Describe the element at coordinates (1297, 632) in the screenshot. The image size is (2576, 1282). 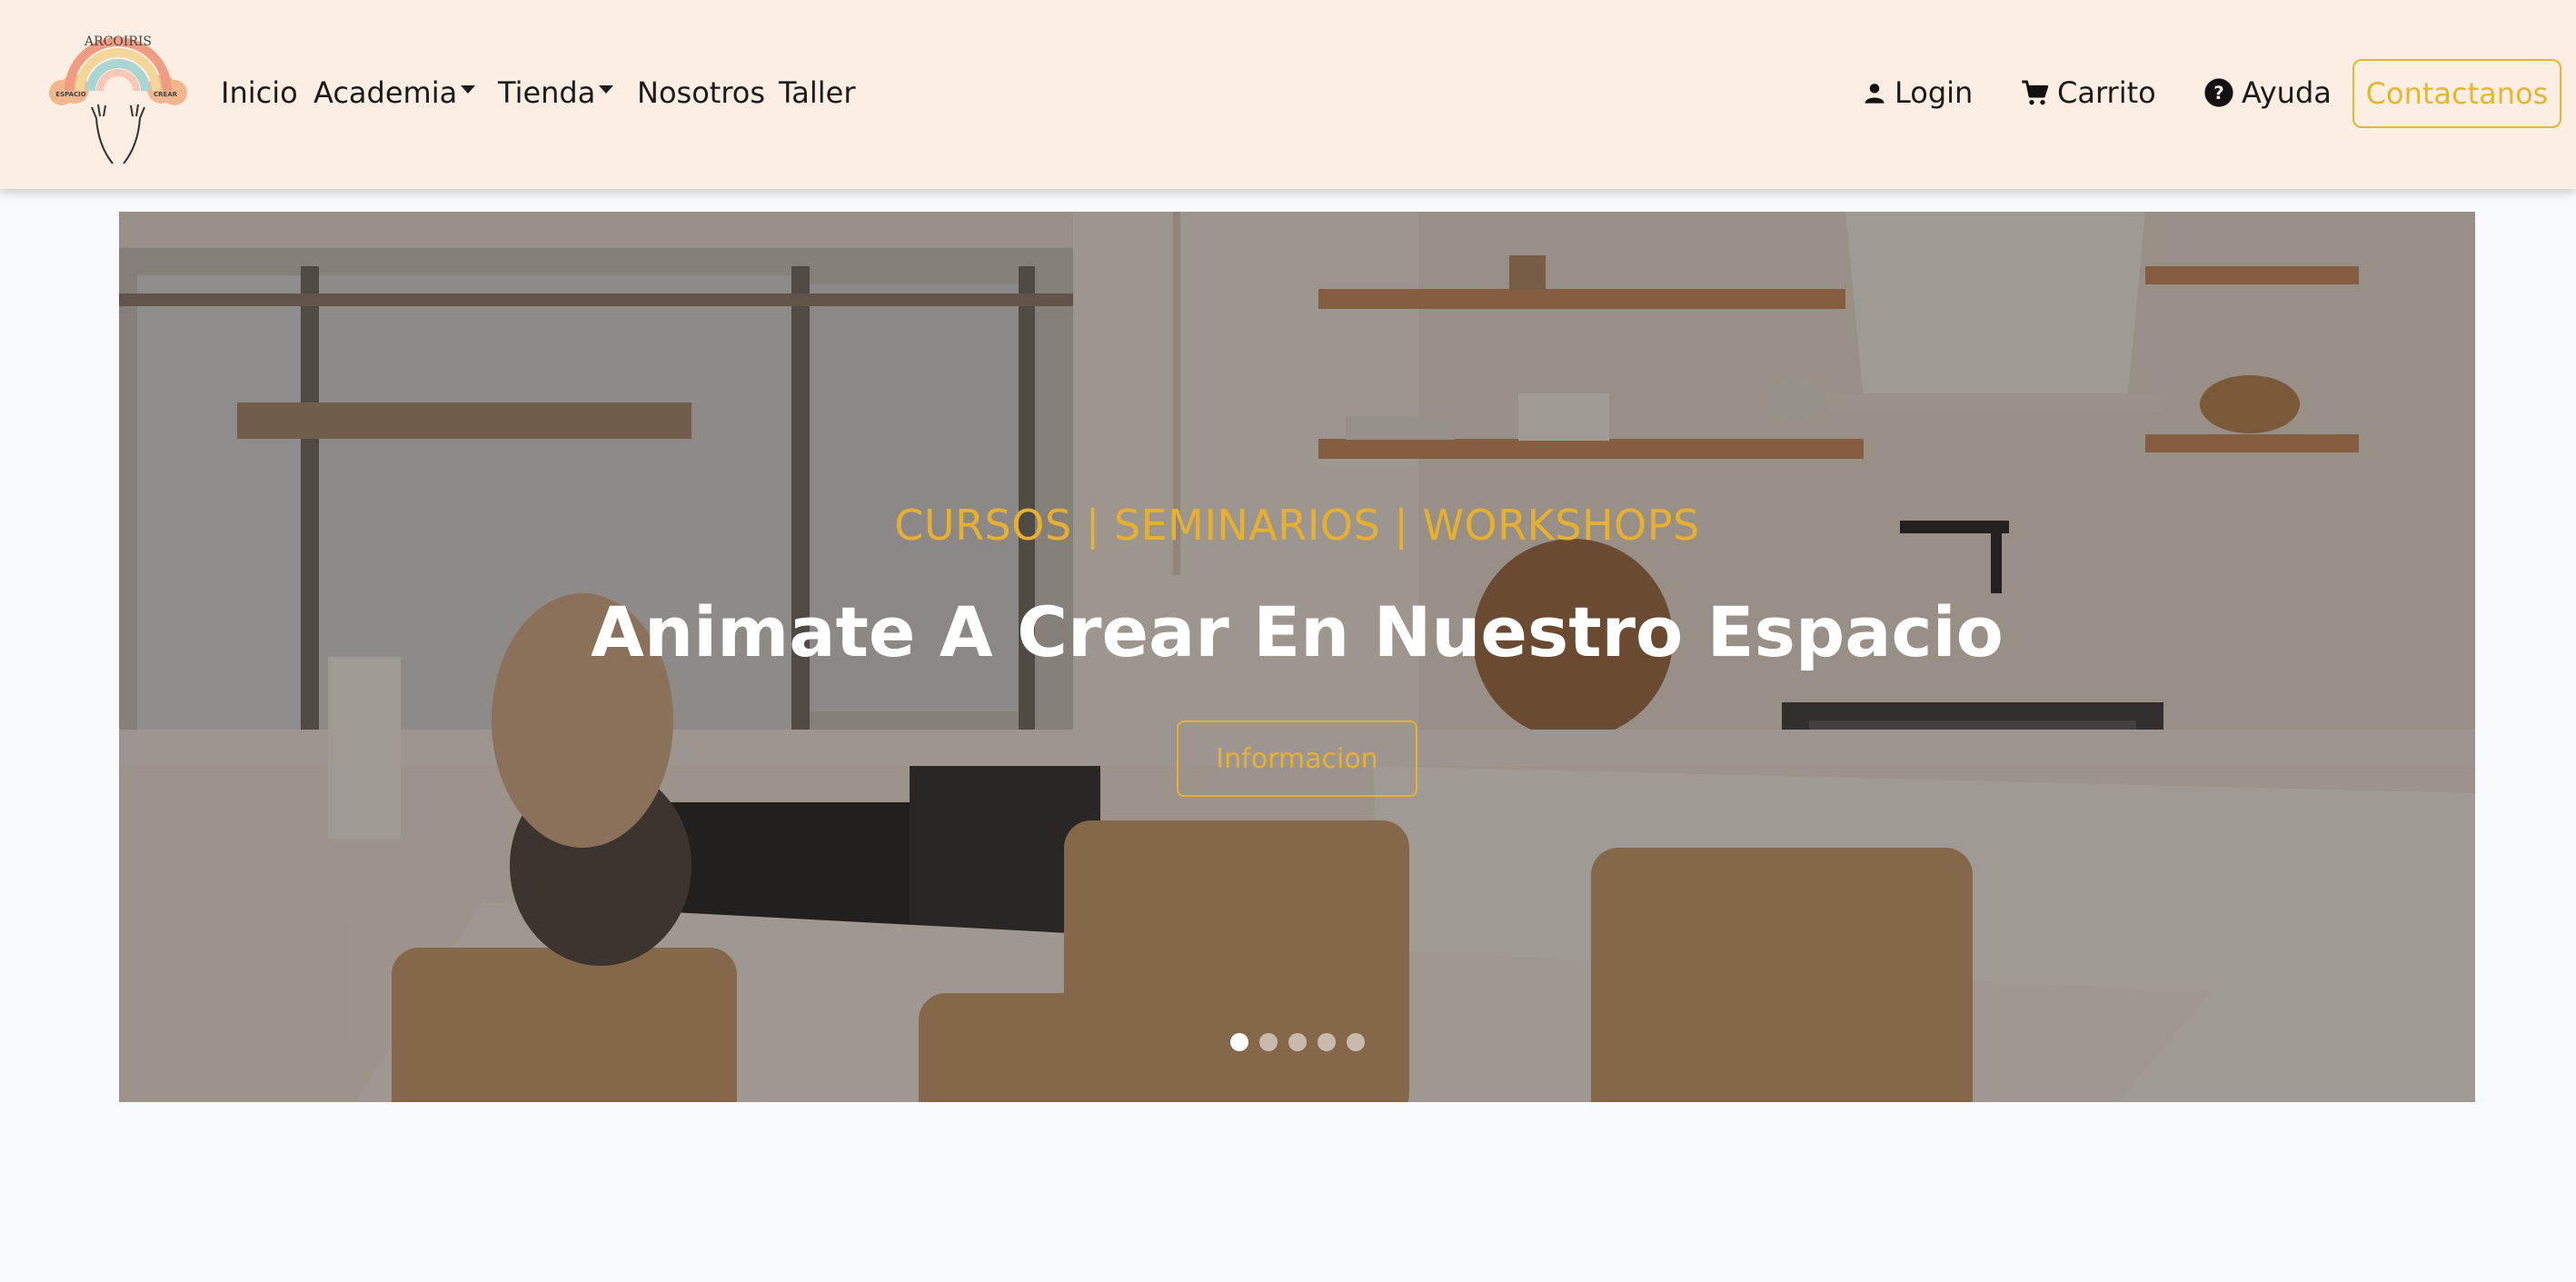
I see `hero-title: Animate A Crear En Nuestro Espacio` at that location.